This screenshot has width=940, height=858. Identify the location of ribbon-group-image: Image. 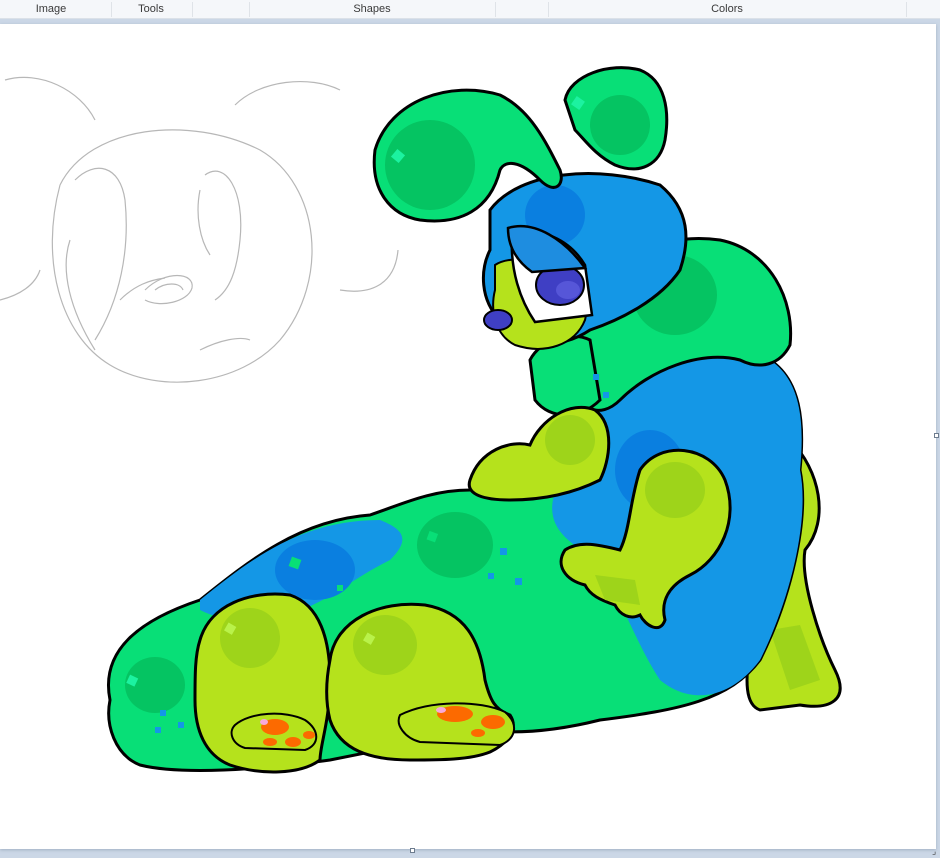
(51, 9).